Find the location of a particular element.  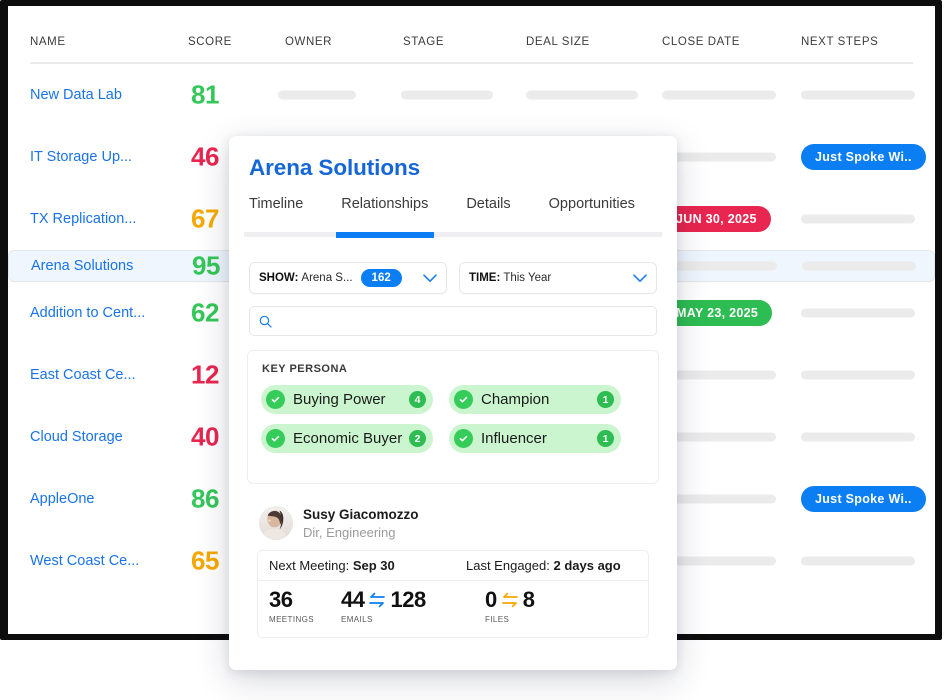

persona-chip-label: Economic Buyer is located at coordinates (348, 438).